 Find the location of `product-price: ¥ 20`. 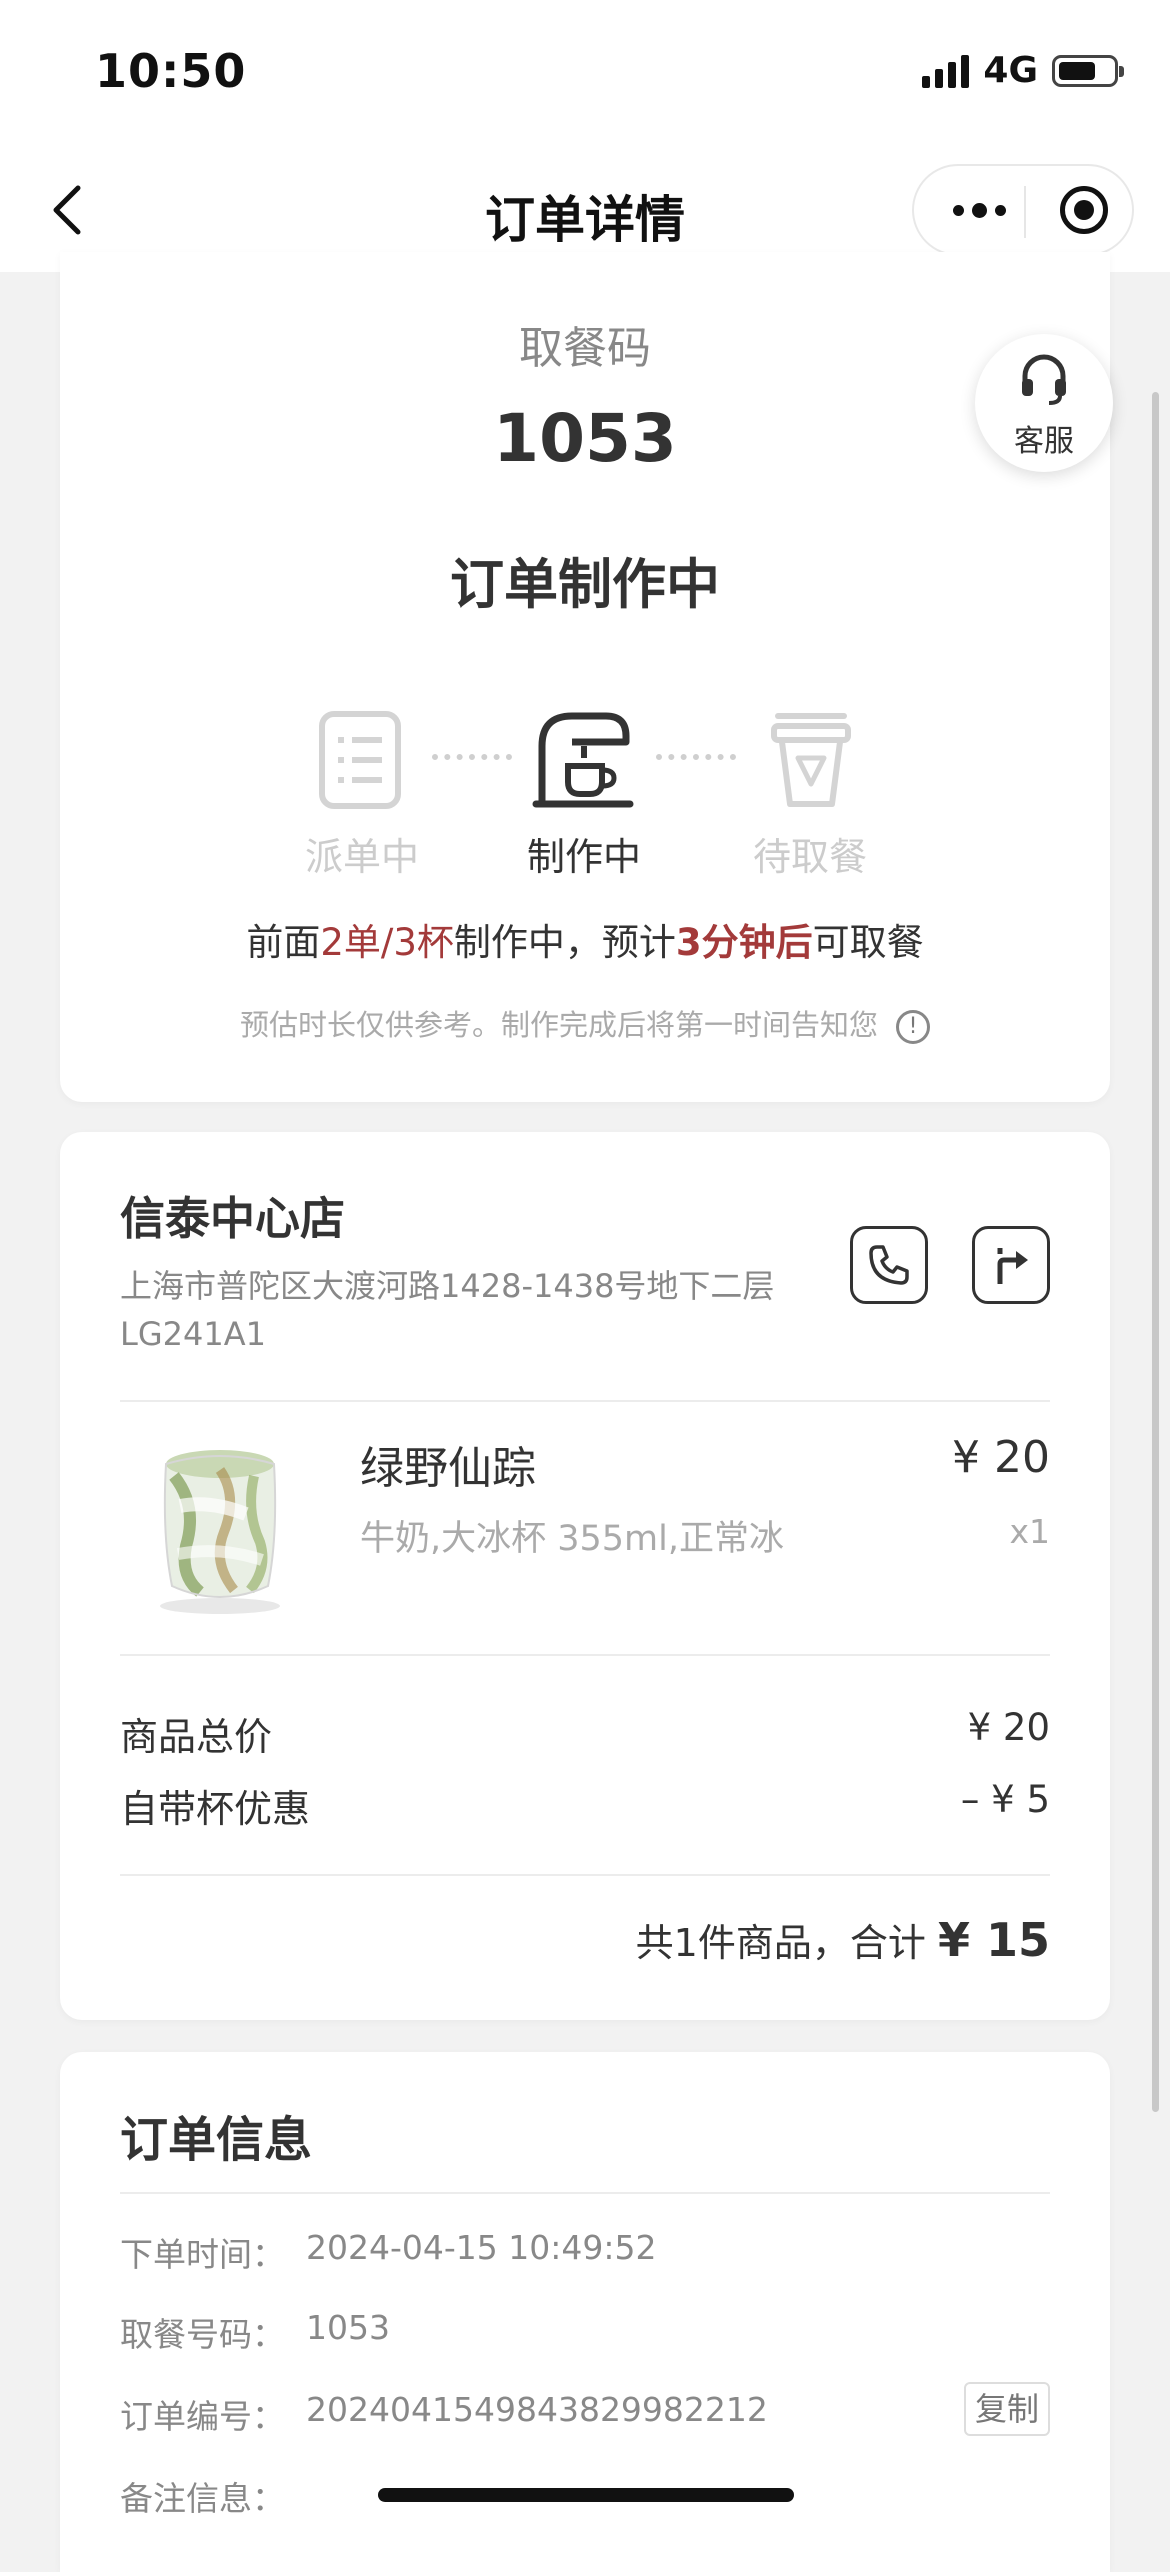

product-price: ¥ 20 is located at coordinates (1001, 1457).